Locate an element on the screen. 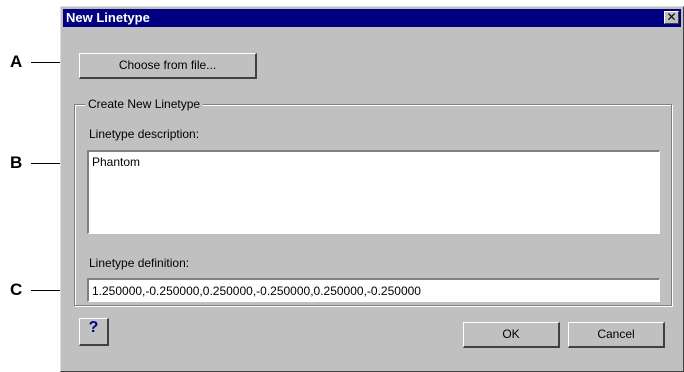  dialog-title: New Linetype is located at coordinates (108, 17).